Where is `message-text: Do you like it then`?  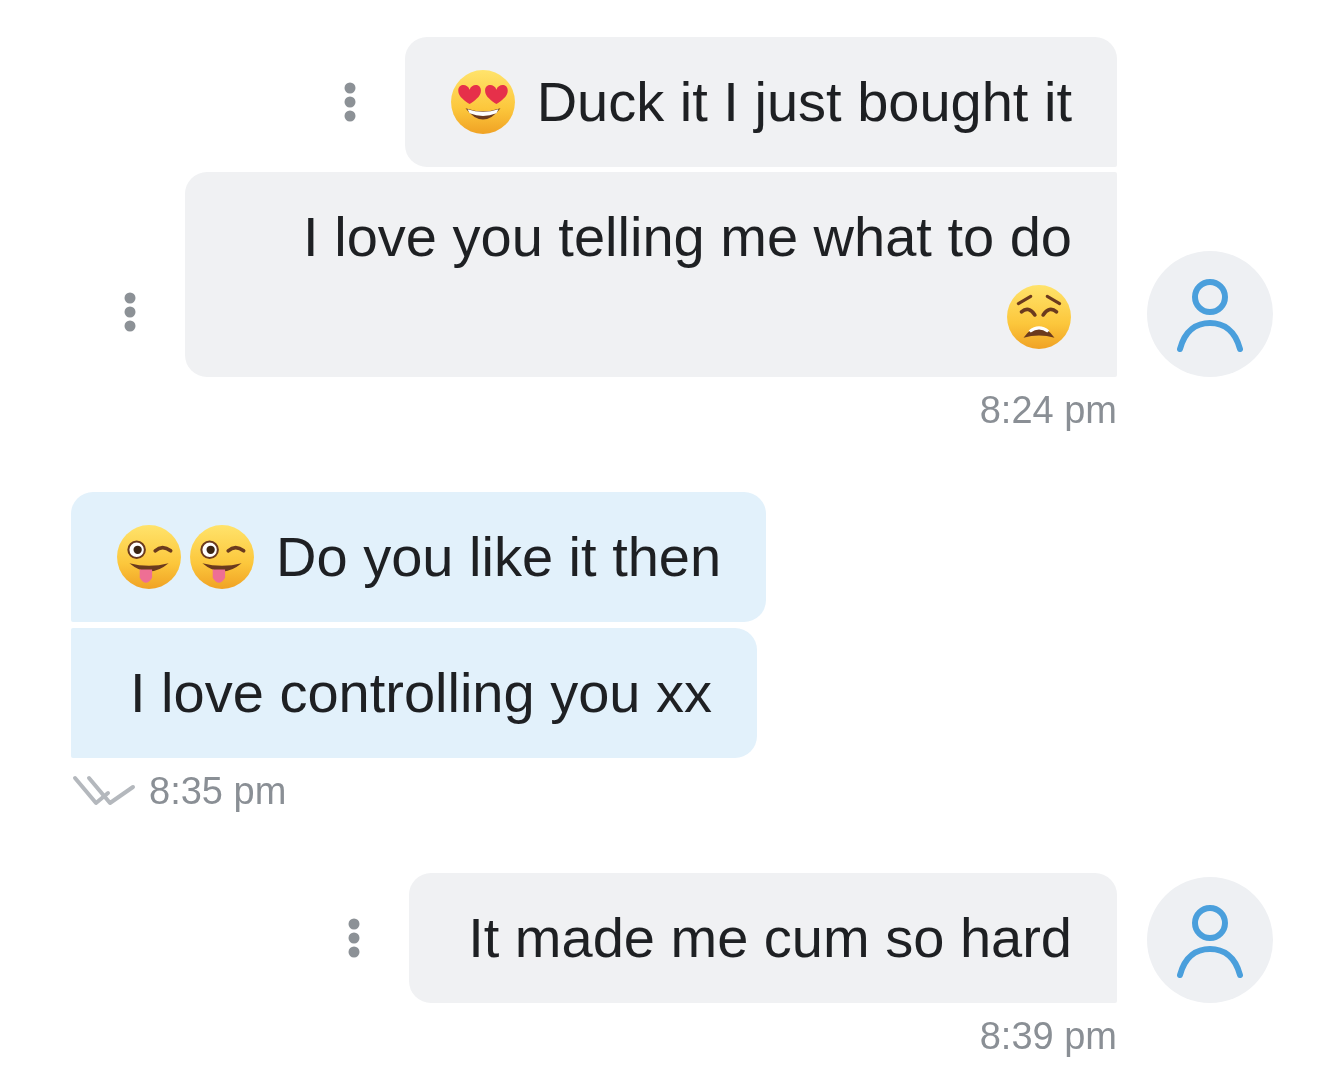 message-text: Do you like it then is located at coordinates (499, 557).